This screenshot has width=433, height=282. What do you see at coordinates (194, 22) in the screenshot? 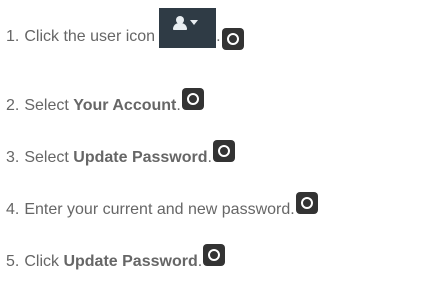
I see `chevron-down-icon` at bounding box center [194, 22].